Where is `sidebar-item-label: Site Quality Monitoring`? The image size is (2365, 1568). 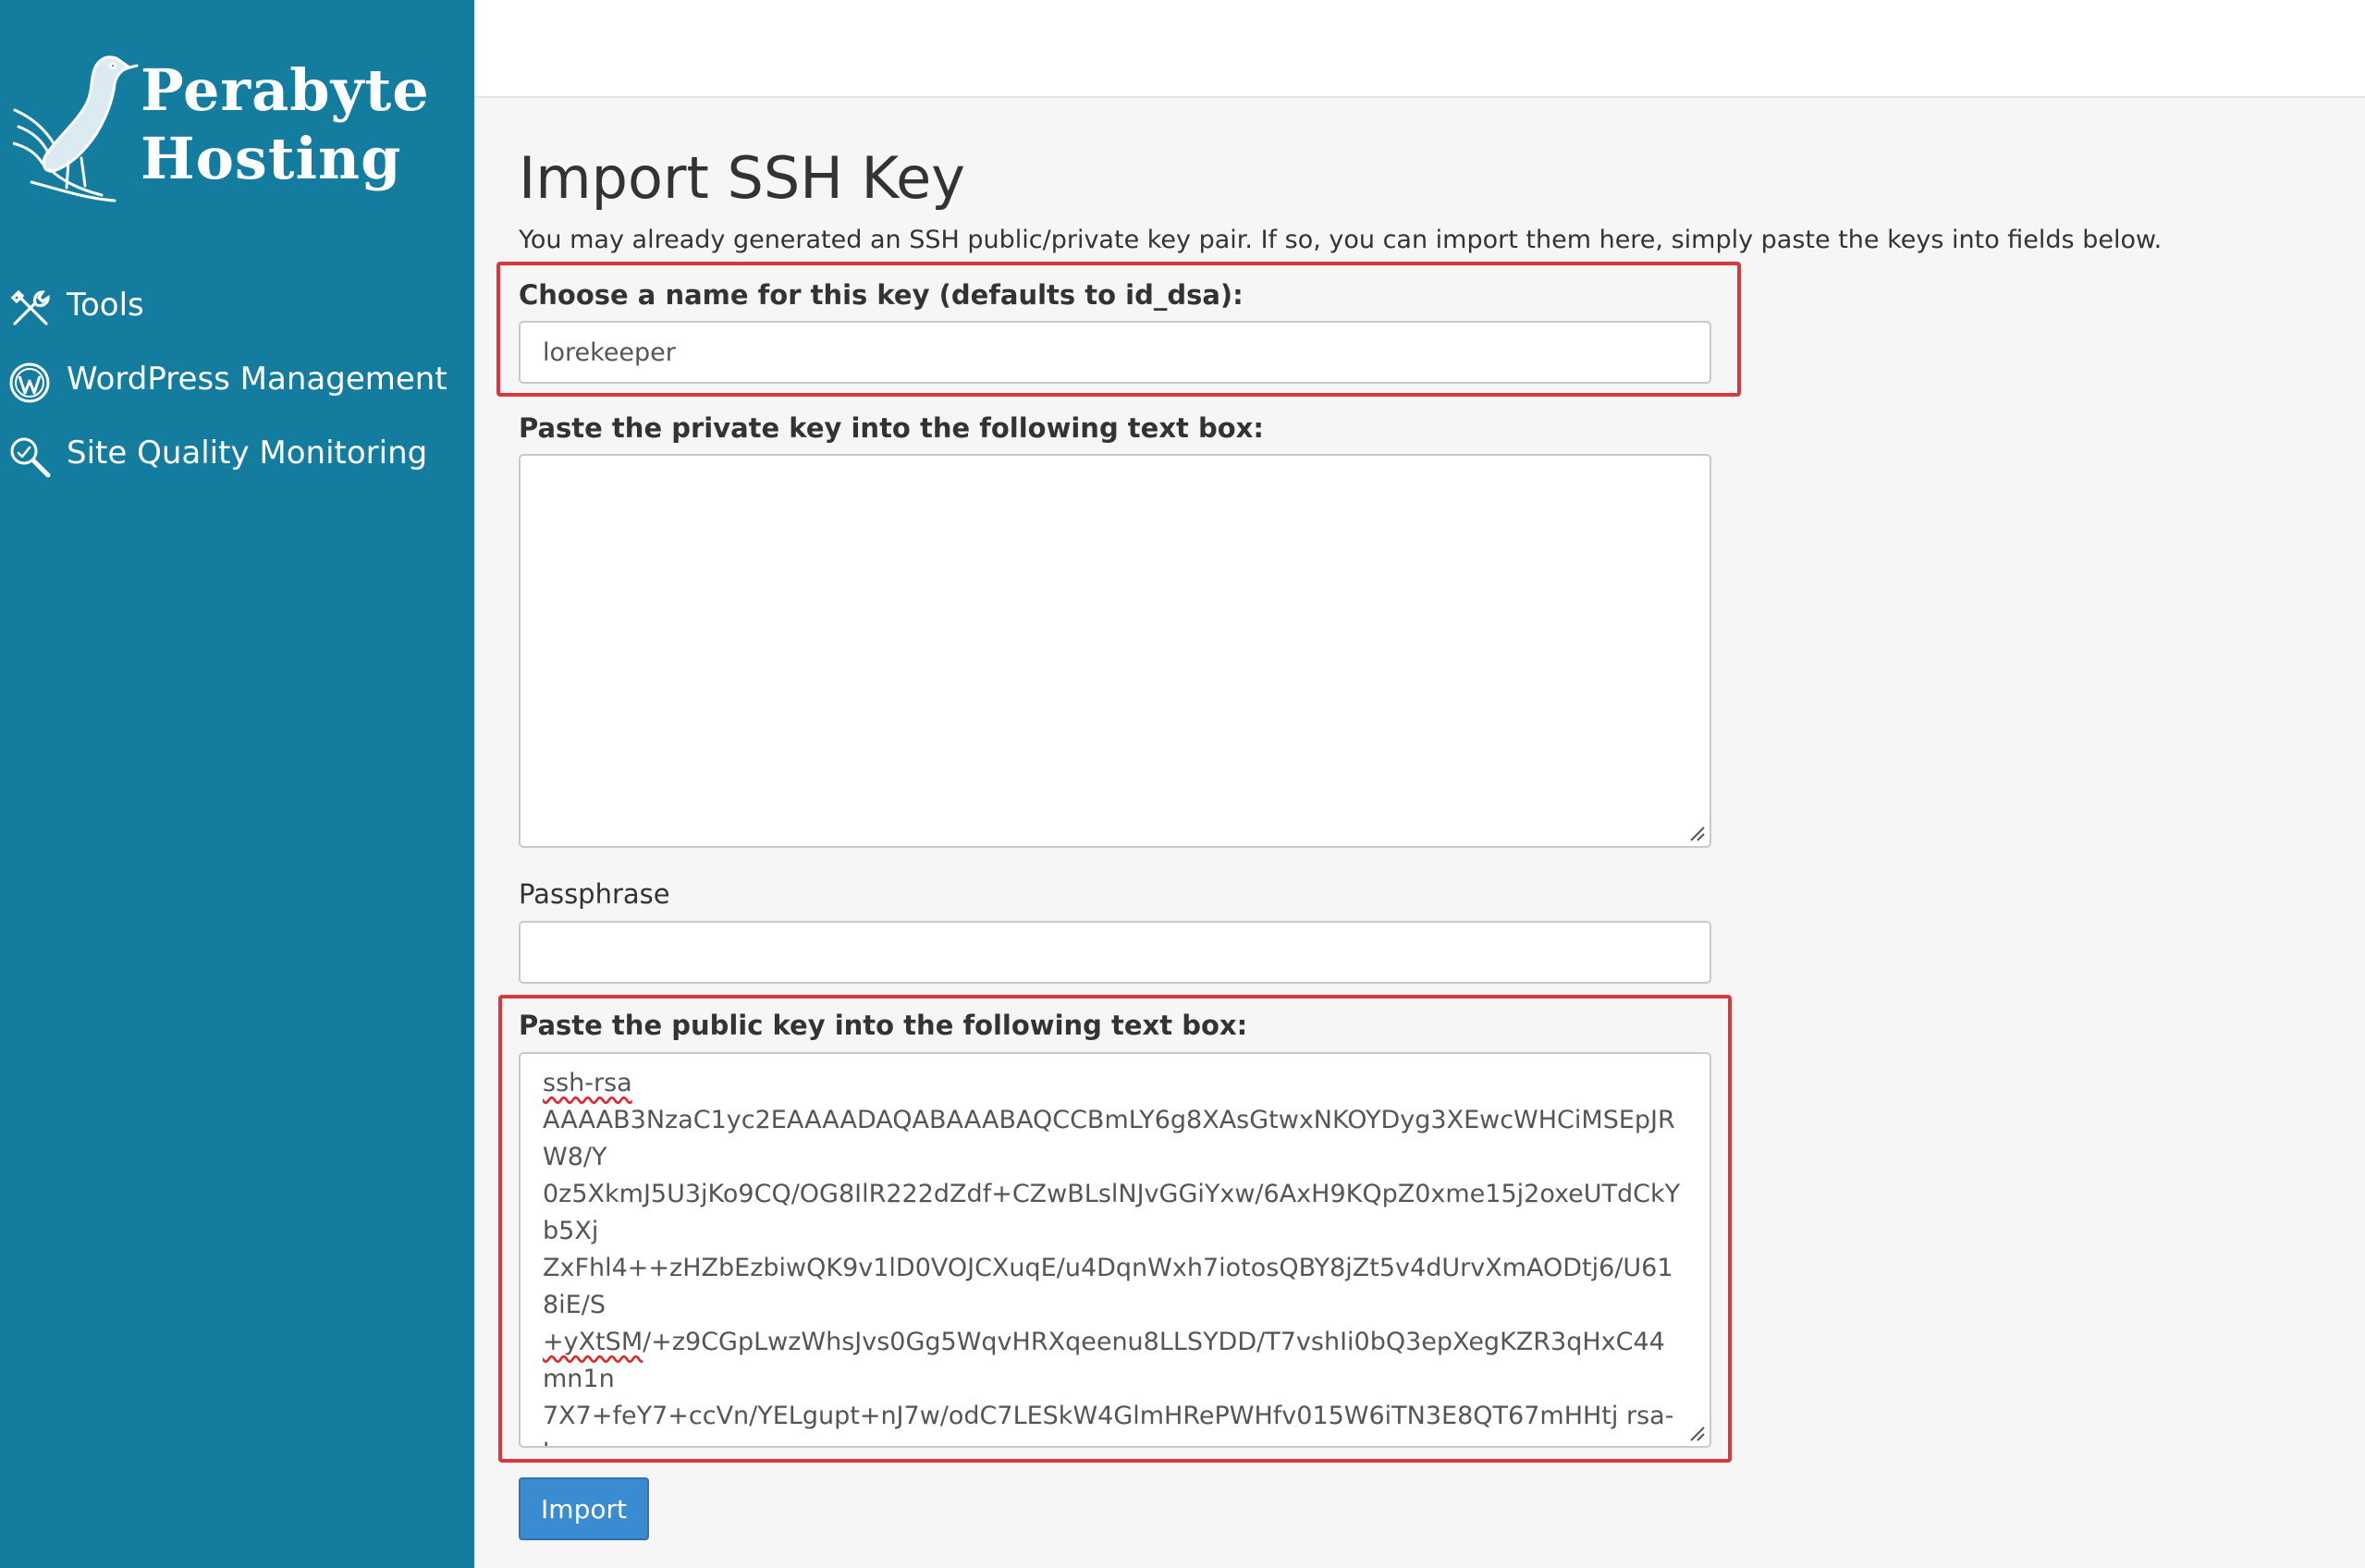 sidebar-item-label: Site Quality Monitoring is located at coordinates (247, 454).